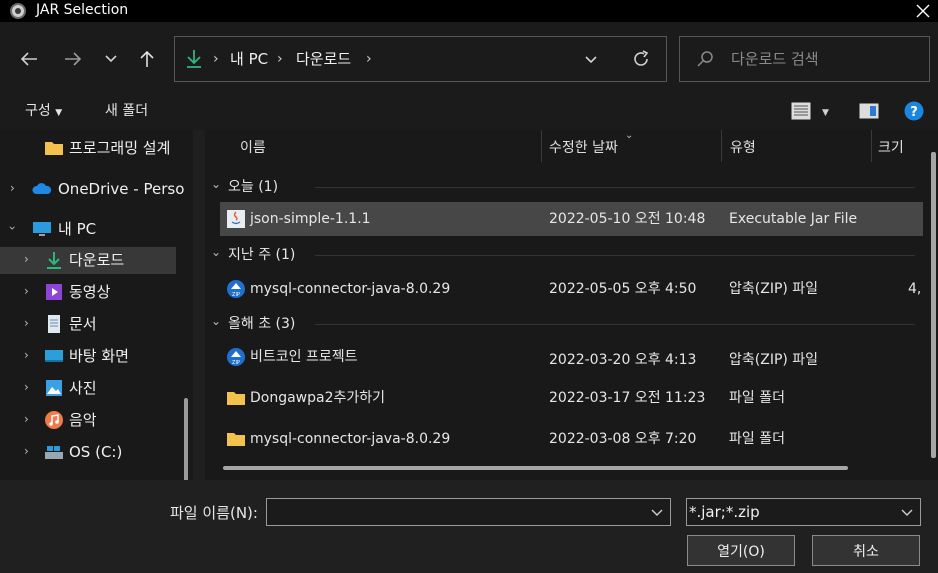 This screenshot has height=573, width=938. I want to click on search-icon, so click(705, 59).